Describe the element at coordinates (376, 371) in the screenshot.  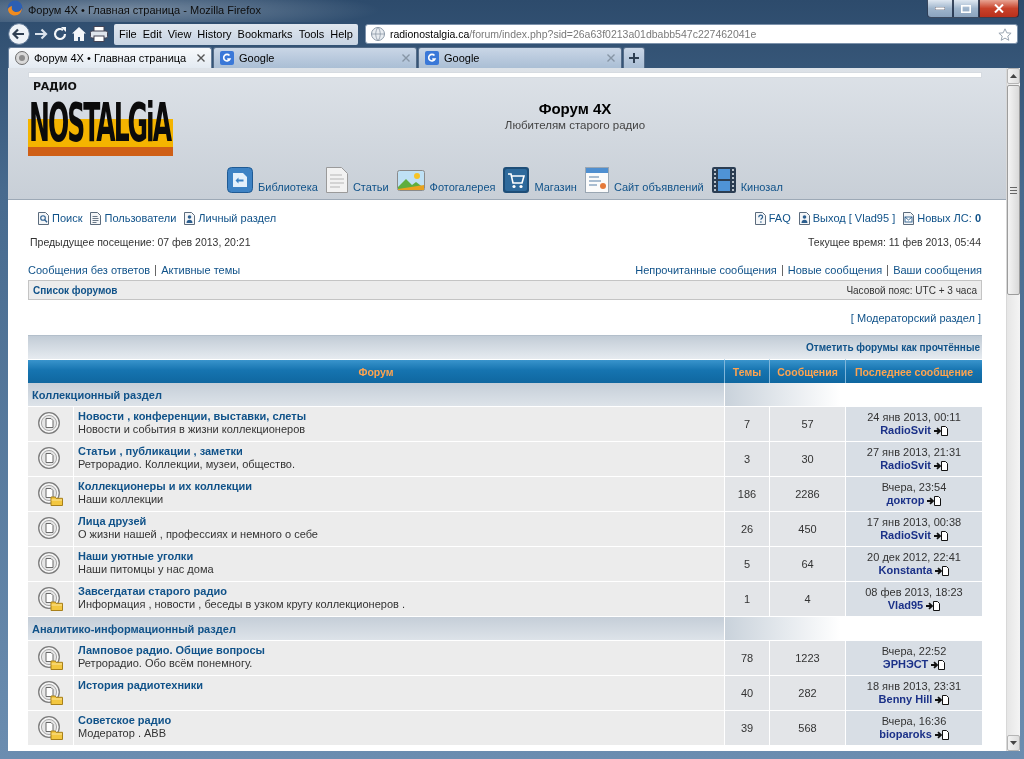
I see `column-header: Форум` at that location.